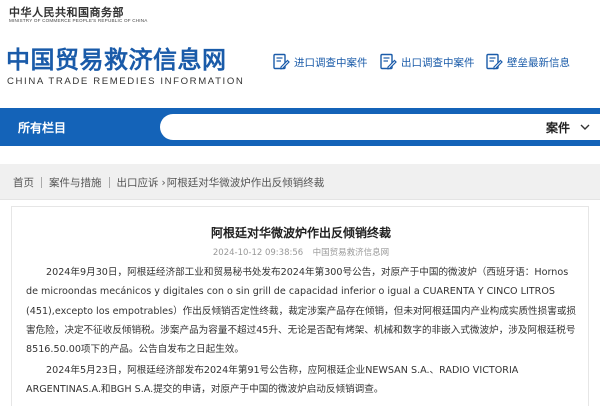 The height and width of the screenshot is (406, 600). Describe the element at coordinates (557, 128) in the screenshot. I see `search-category-label: 案件` at that location.